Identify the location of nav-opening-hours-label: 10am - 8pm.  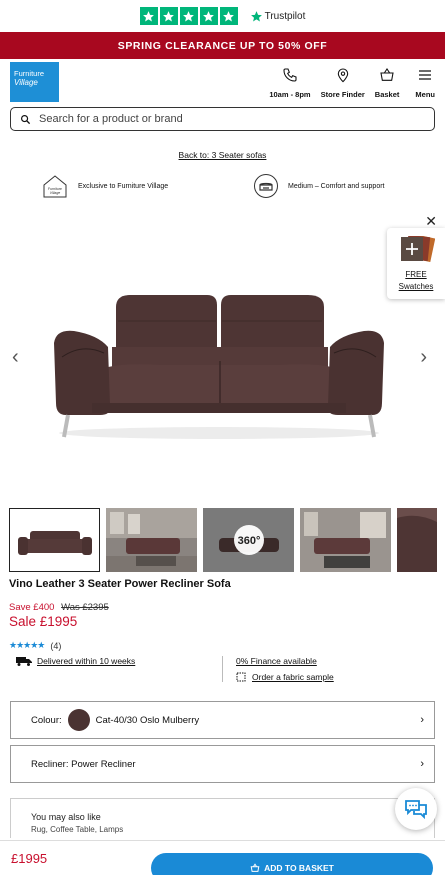
(290, 94).